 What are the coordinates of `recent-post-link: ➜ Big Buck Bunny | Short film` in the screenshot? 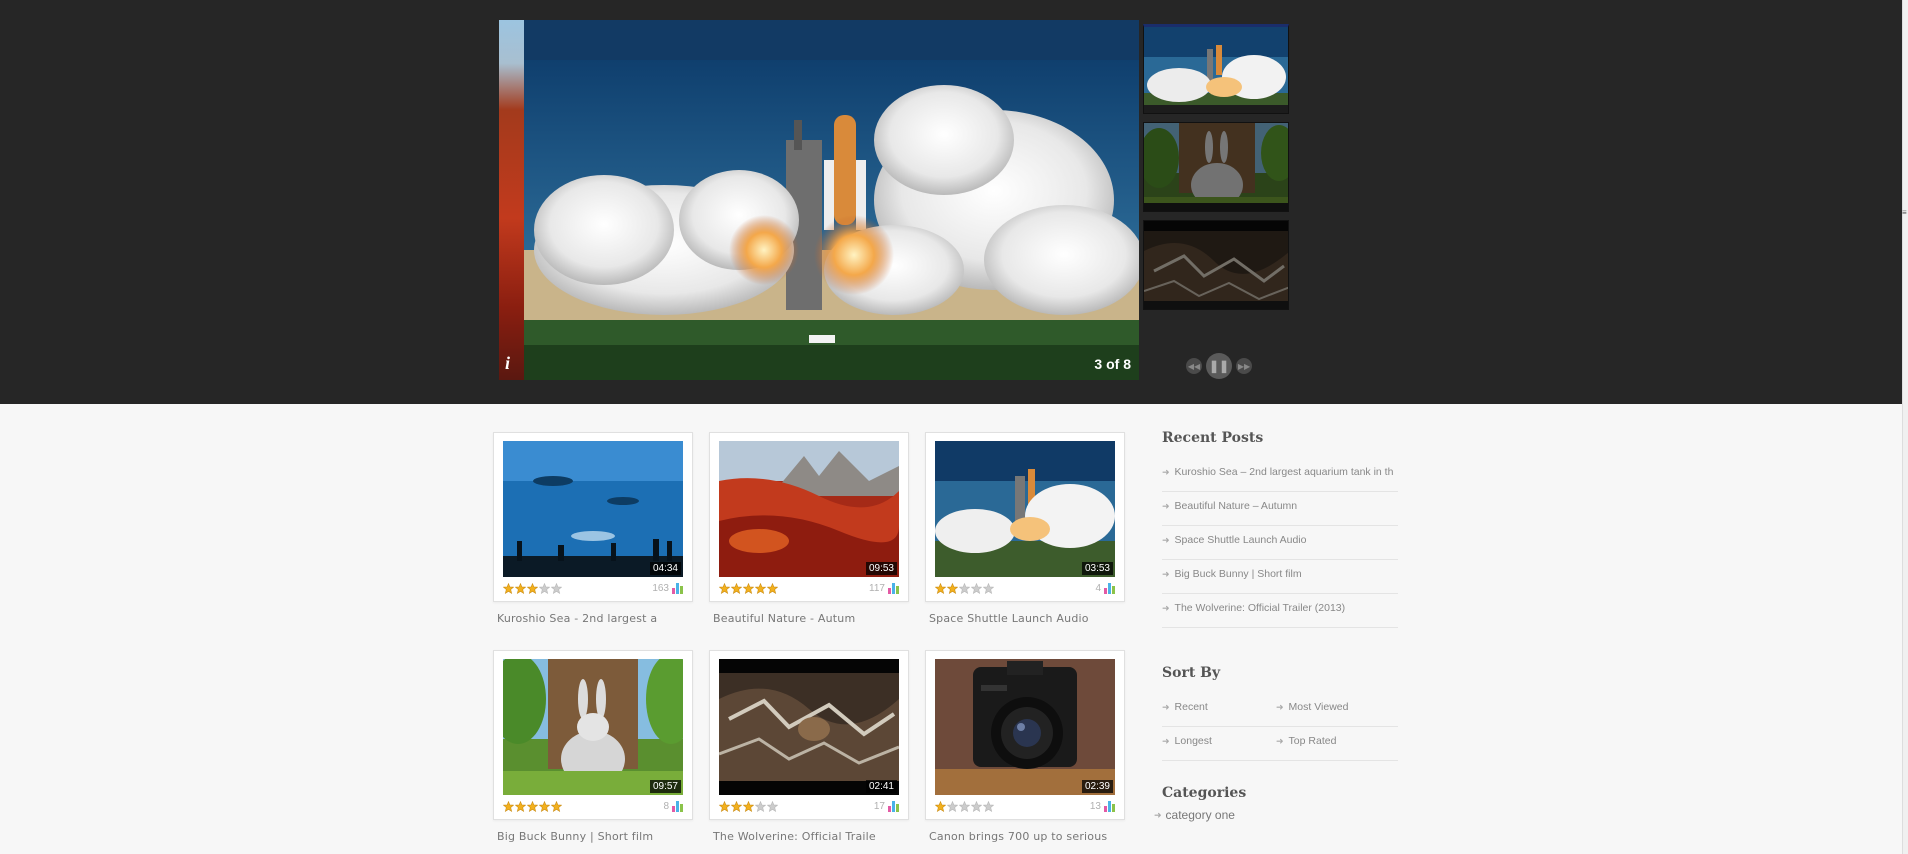 It's located at (1280, 577).